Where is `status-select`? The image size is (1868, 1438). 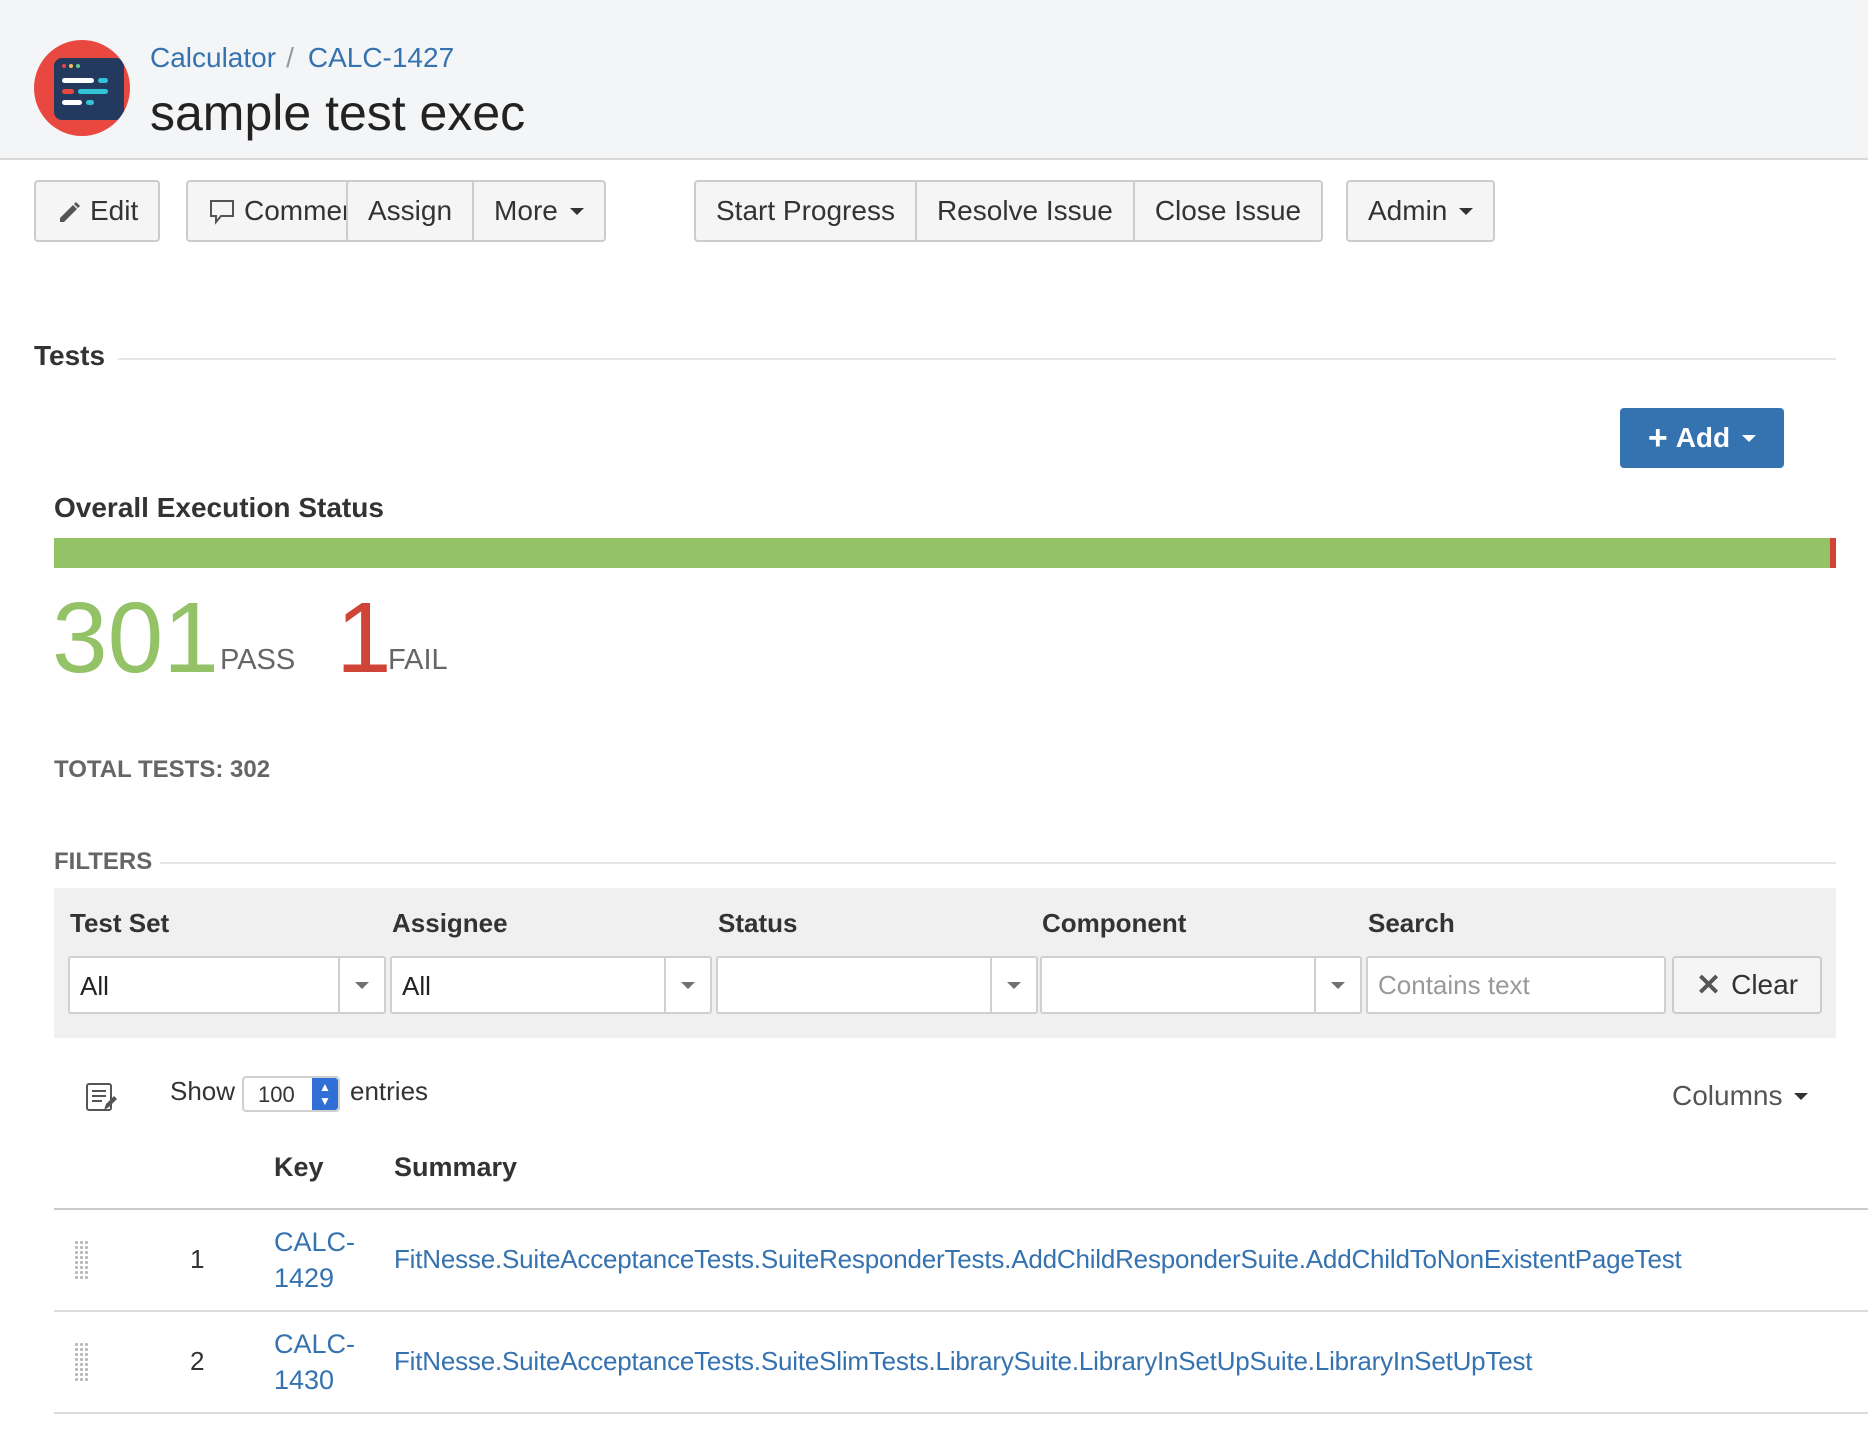
status-select is located at coordinates (877, 985).